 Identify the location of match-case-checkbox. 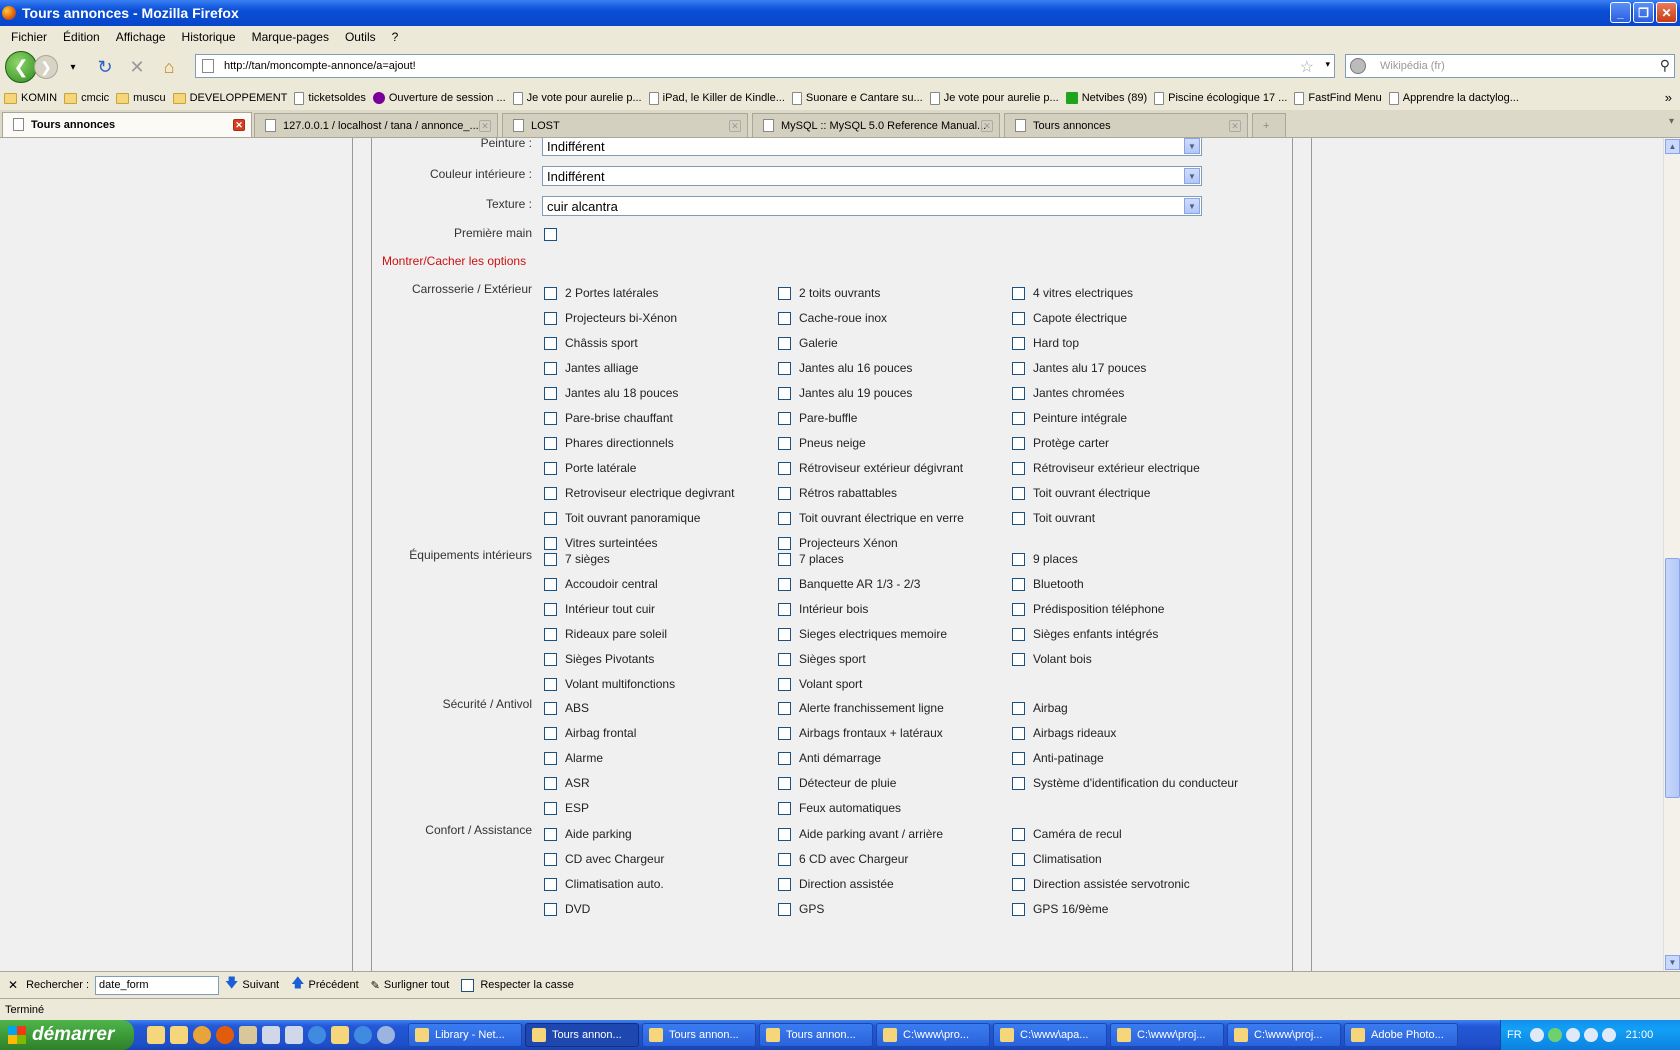
(468, 985).